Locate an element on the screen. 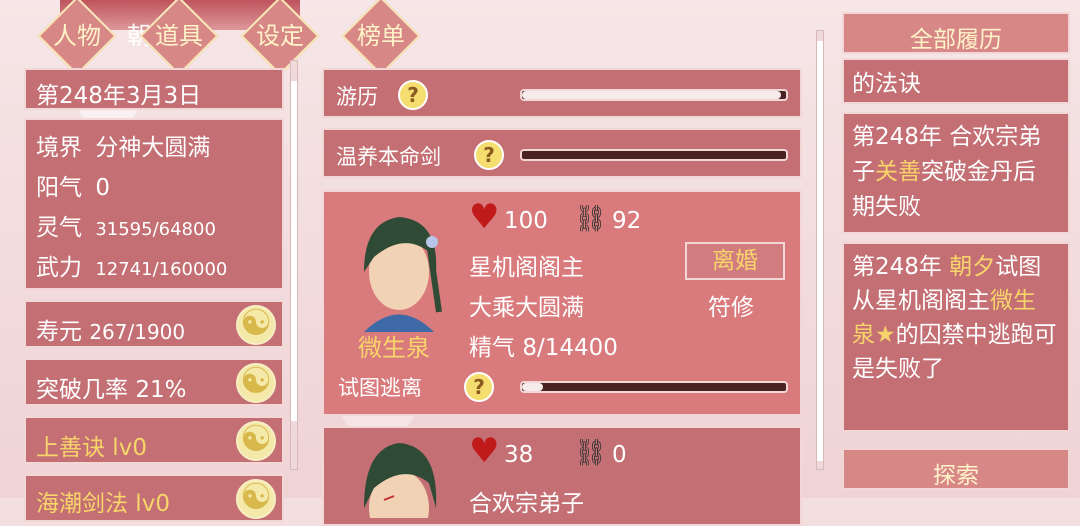  tab-character: 人物 is located at coordinates (77, 38).